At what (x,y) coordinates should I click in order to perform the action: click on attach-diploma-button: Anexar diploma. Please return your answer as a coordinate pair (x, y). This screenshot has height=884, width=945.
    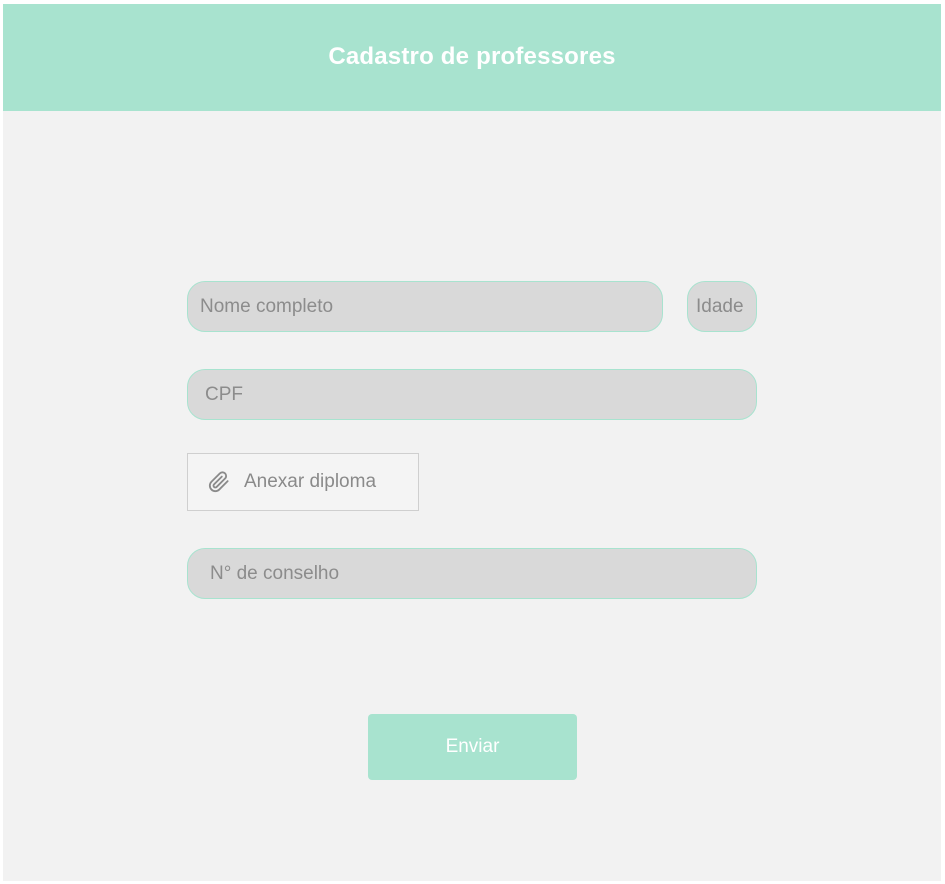
    Looking at the image, I should click on (303, 482).